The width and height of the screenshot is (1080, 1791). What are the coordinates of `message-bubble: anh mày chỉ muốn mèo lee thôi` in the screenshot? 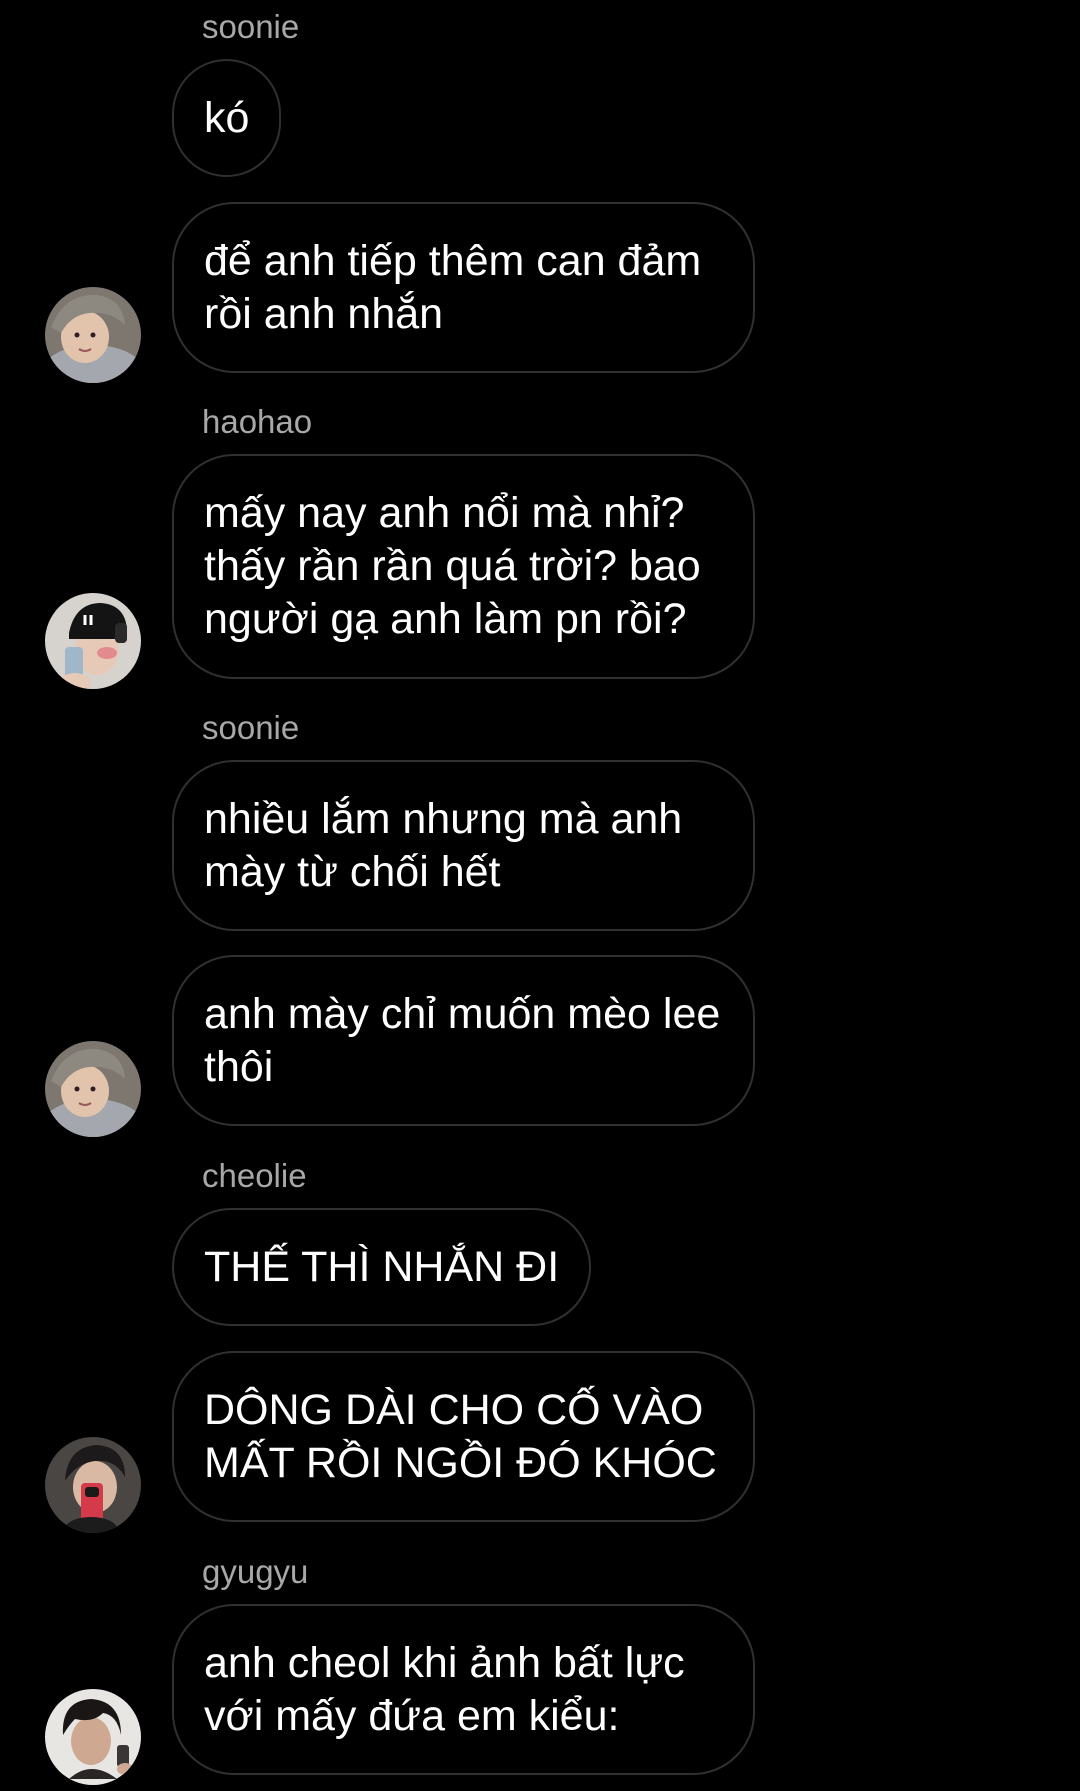 It's located at (463, 1040).